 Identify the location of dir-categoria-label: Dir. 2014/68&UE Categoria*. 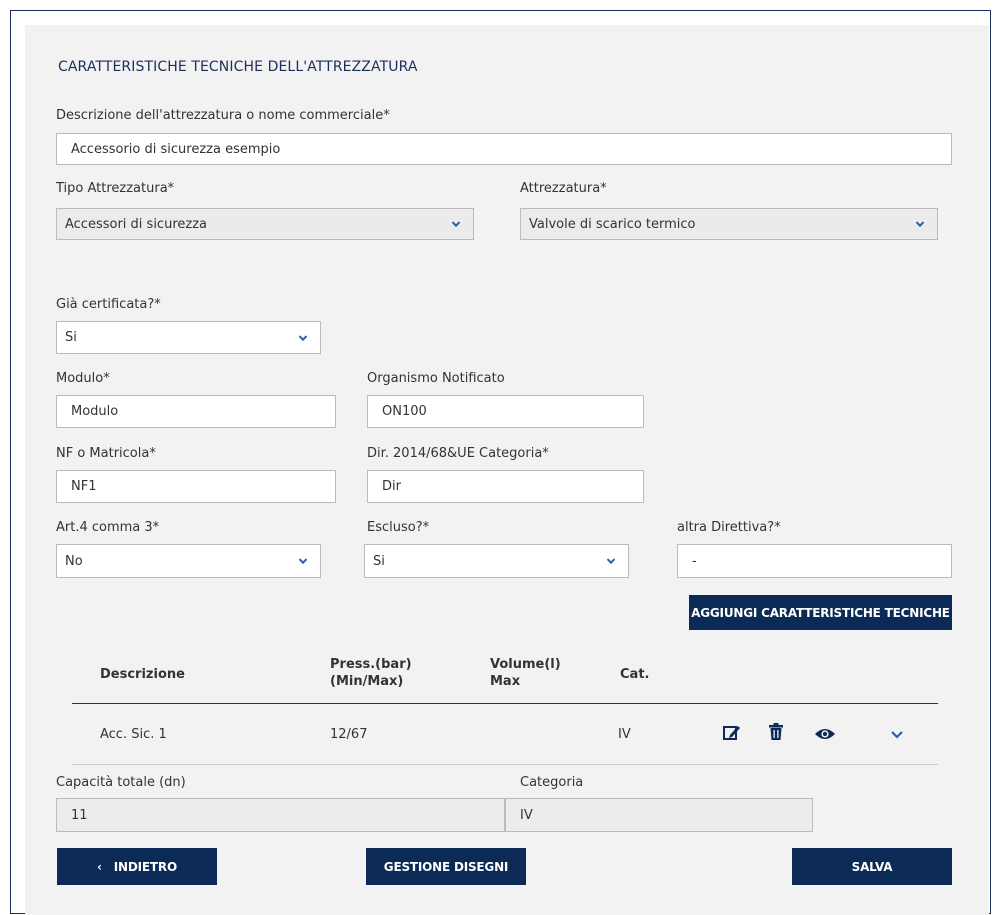
(458, 453).